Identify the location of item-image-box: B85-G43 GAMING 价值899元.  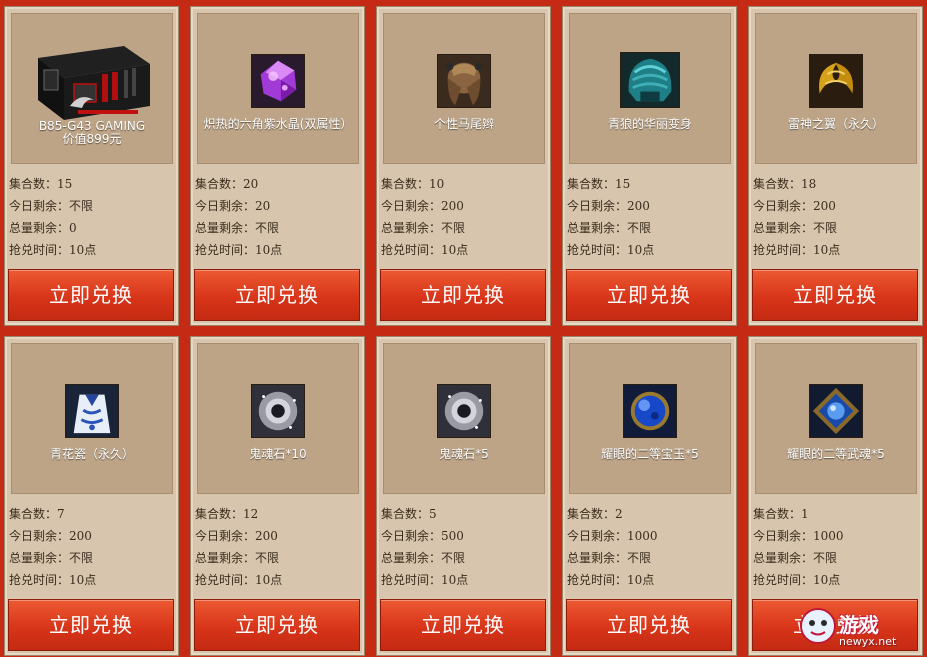
(92, 88).